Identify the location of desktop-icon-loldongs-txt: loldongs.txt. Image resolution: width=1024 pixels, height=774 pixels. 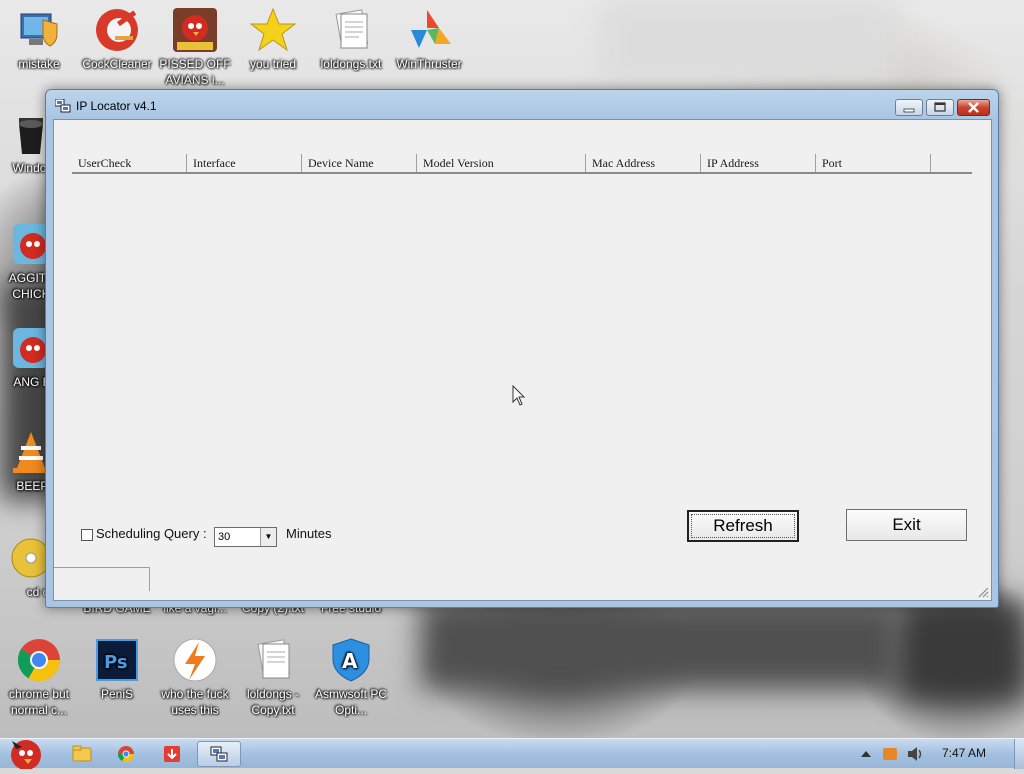
(351, 39).